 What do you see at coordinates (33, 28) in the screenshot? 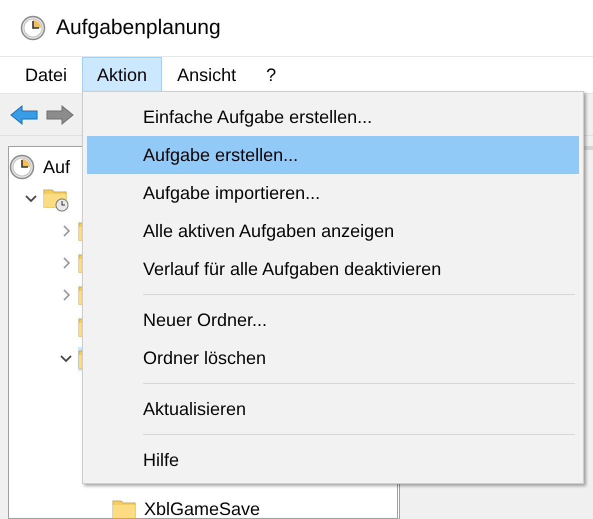
I see `clock-icon` at bounding box center [33, 28].